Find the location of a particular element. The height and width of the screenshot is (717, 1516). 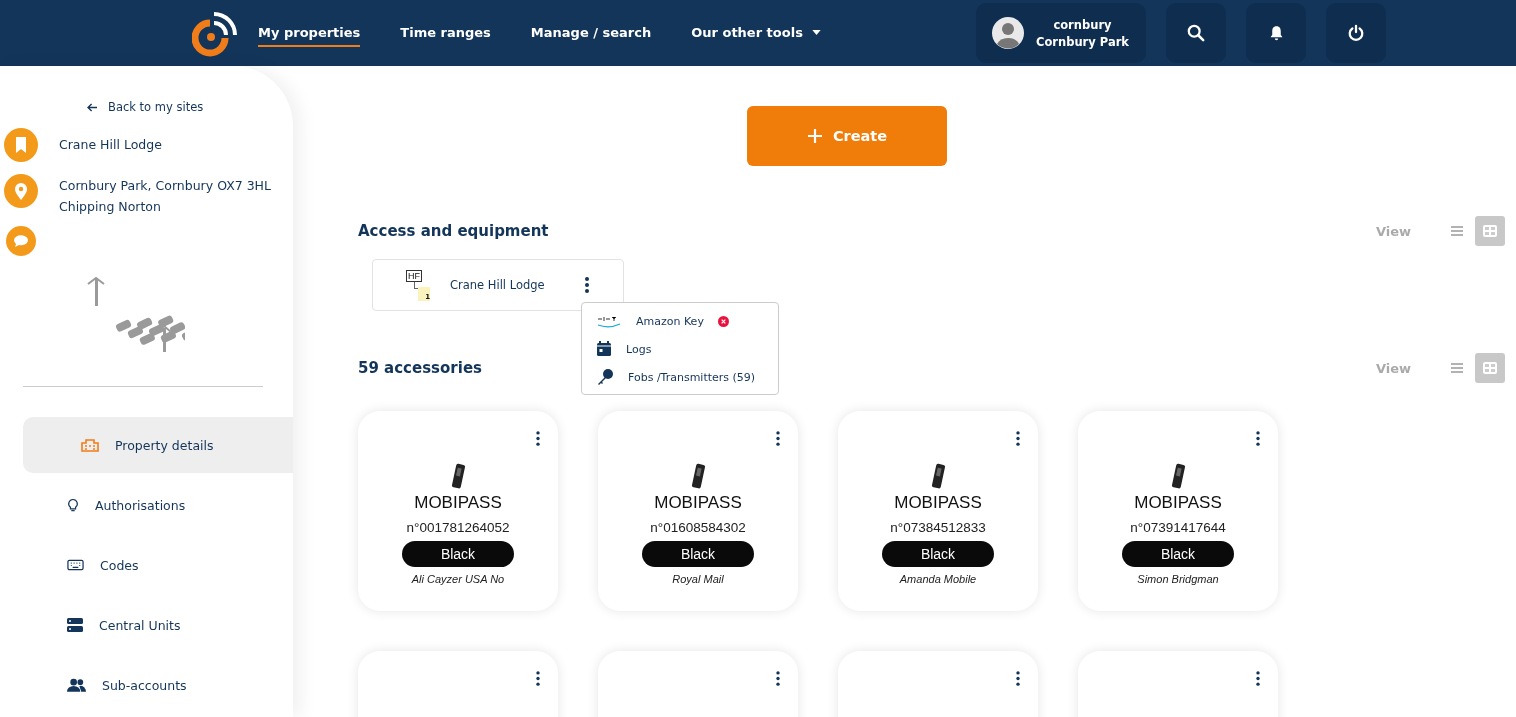

address-line: Cornbury Park, Cornbury OX7 3HL is located at coordinates (165, 185).